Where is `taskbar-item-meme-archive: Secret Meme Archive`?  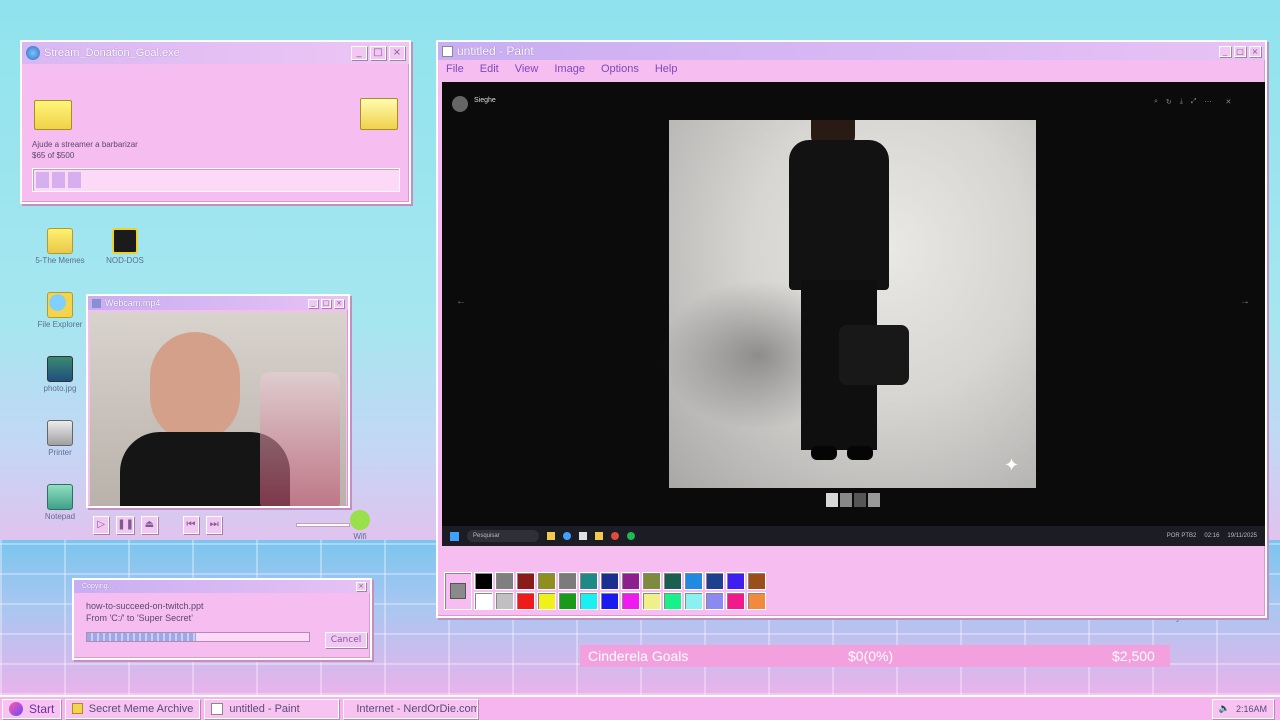
taskbar-item-meme-archive: Secret Meme Archive is located at coordinates (133, 708).